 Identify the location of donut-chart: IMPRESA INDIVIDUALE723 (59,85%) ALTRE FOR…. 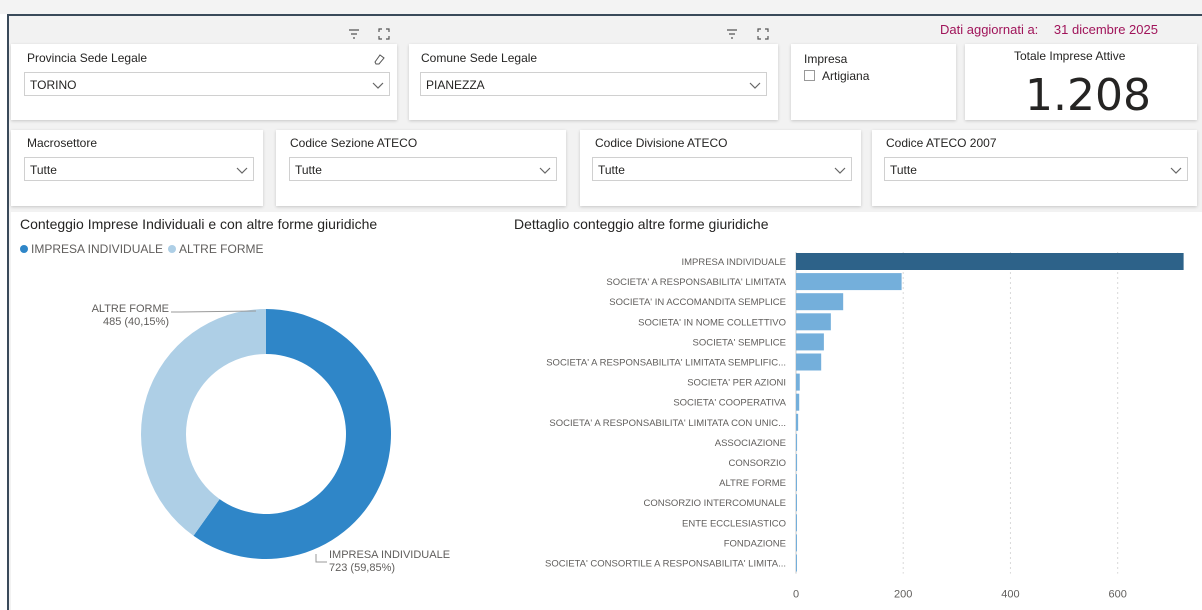
(271, 438).